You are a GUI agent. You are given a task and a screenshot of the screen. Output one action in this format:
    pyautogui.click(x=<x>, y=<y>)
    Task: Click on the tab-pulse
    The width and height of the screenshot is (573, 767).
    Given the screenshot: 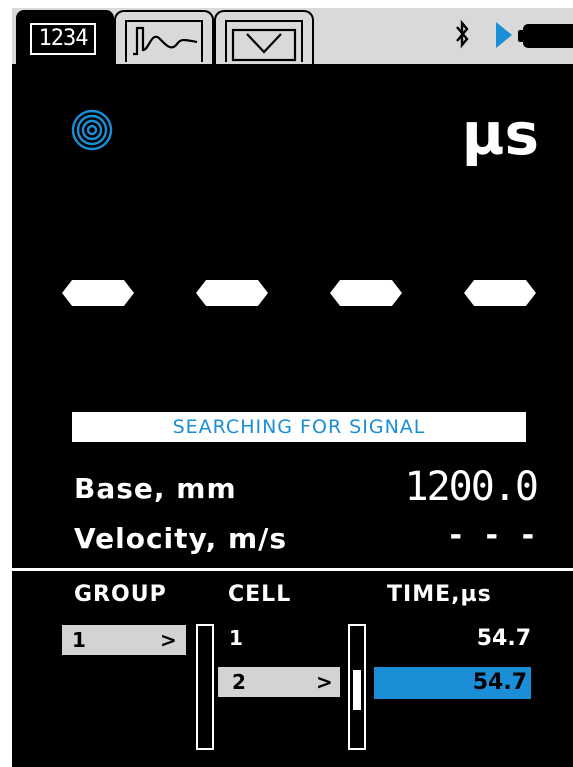 What is the action you would take?
    pyautogui.click(x=264, y=37)
    